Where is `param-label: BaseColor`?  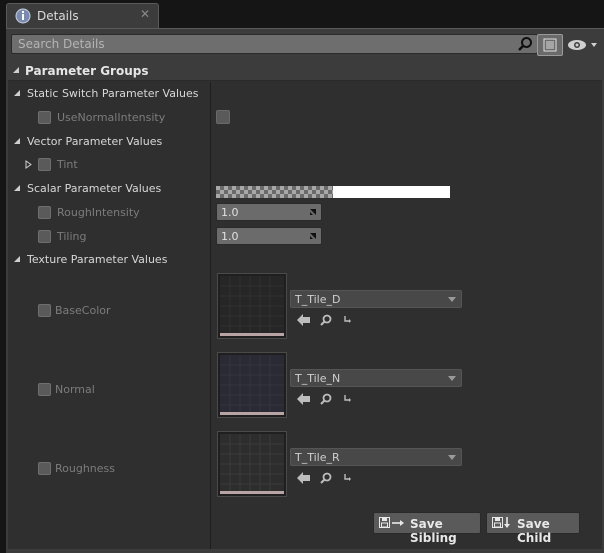
param-label: BaseColor is located at coordinates (83, 310).